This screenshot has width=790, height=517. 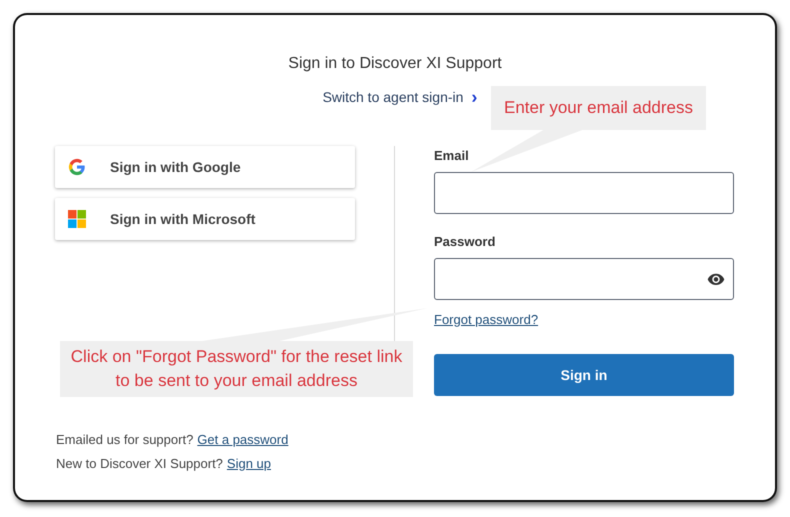 What do you see at coordinates (242, 440) in the screenshot?
I see `footer-link: Get a password` at bounding box center [242, 440].